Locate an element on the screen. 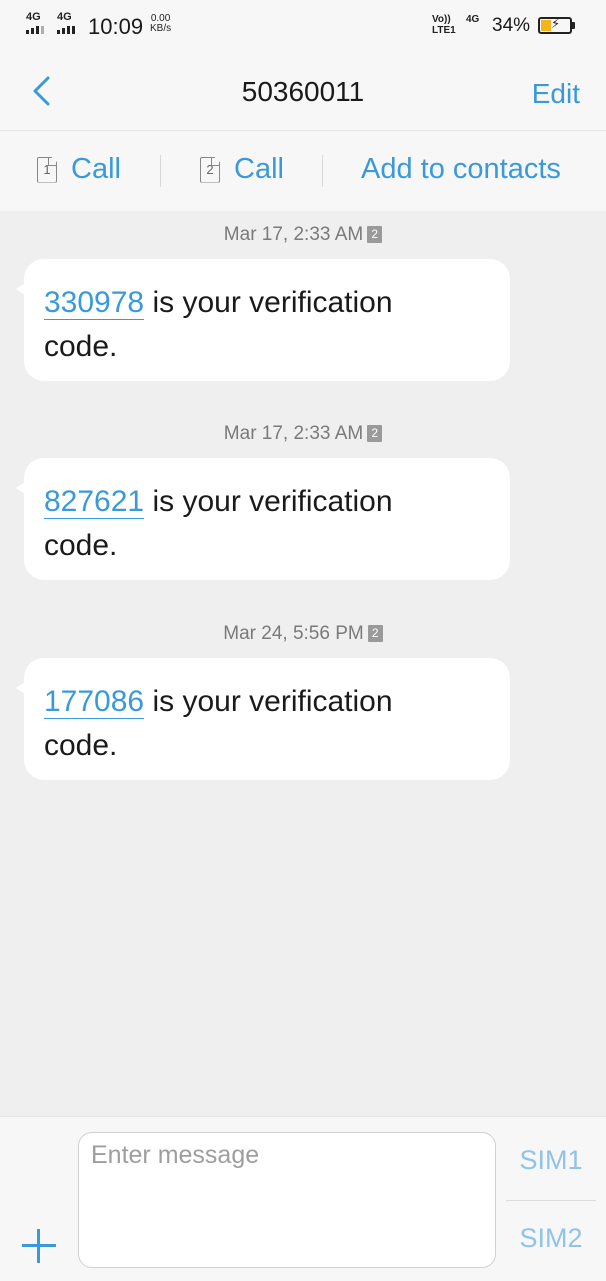  composer: SIM1 SIM2 is located at coordinates (303, 1198).